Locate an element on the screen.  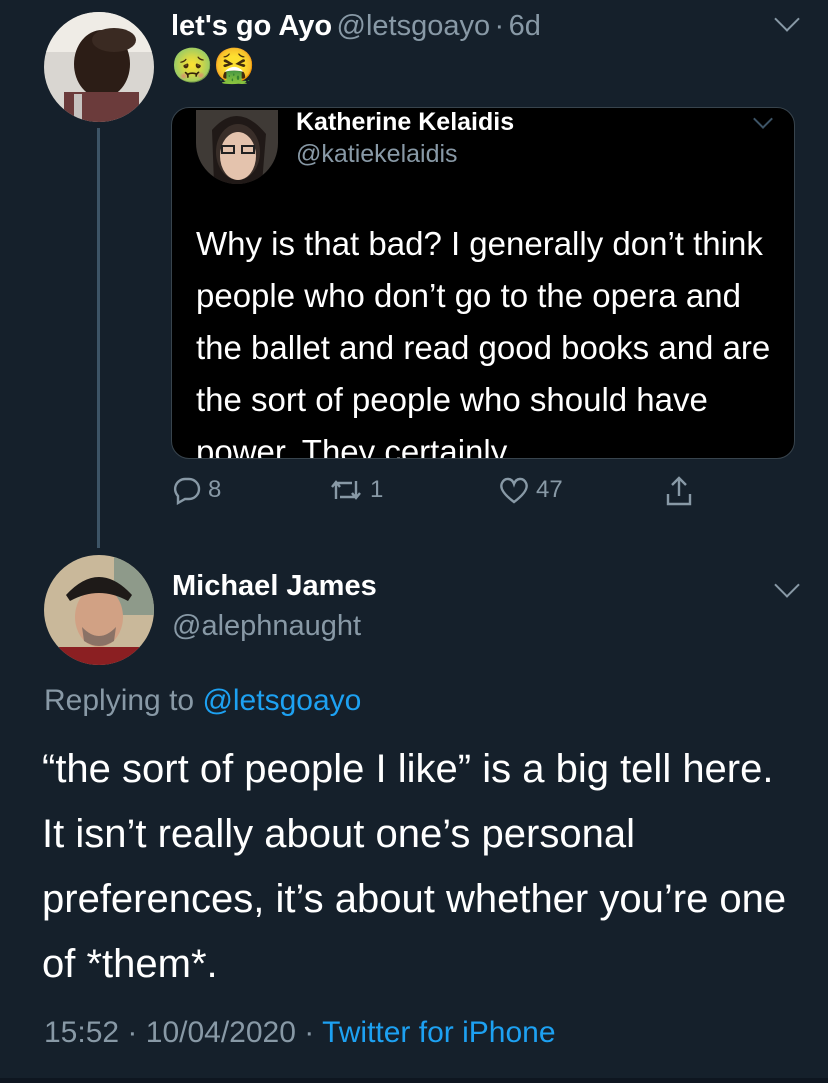
avatar-alephnaught is located at coordinates (99, 610).